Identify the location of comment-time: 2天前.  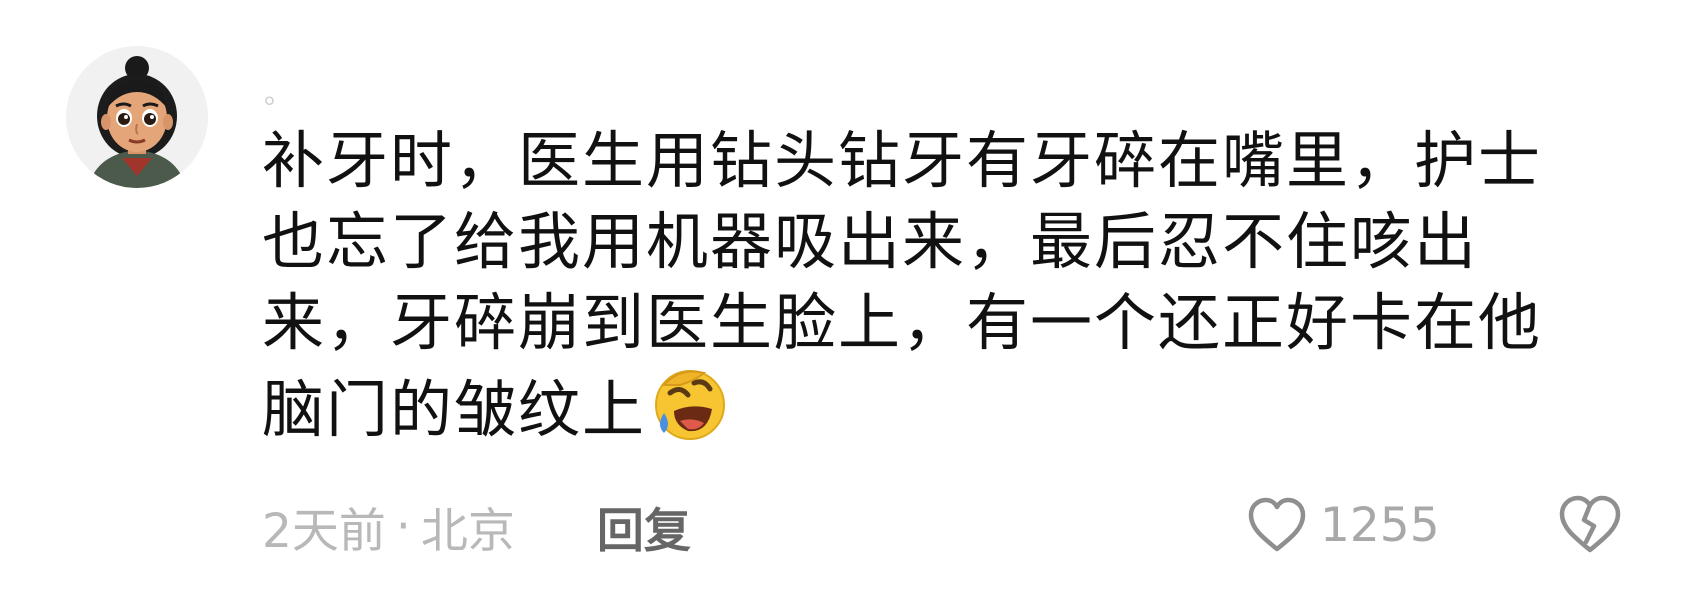
(324, 531).